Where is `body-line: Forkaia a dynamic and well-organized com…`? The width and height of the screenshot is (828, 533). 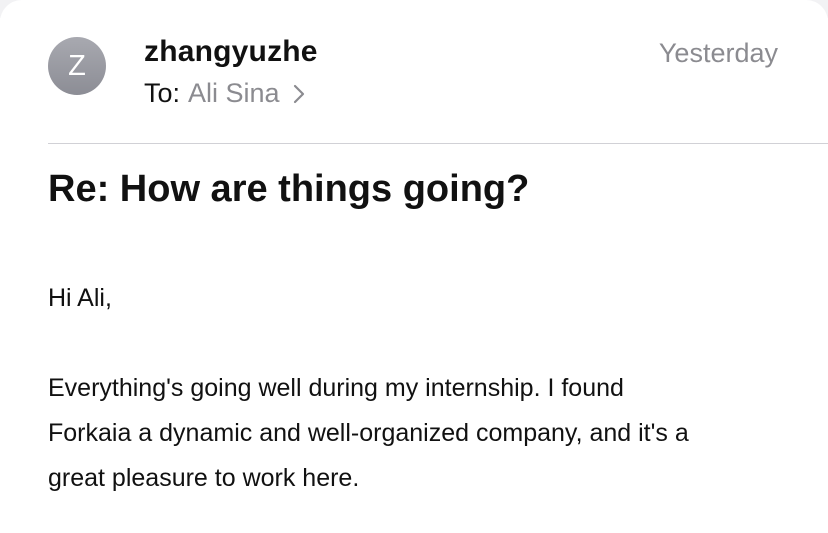
body-line: Forkaia a dynamic and well-organized com… is located at coordinates (368, 433).